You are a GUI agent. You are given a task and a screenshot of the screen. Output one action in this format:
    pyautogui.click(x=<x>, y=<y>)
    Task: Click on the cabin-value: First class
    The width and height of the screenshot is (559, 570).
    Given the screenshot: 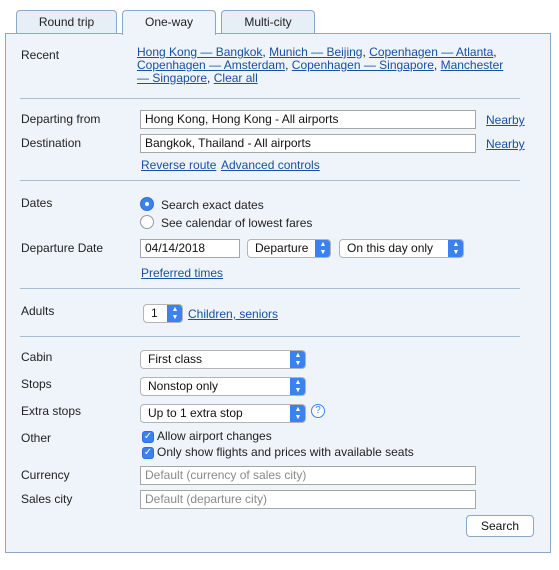 What is the action you would take?
    pyautogui.click(x=175, y=359)
    